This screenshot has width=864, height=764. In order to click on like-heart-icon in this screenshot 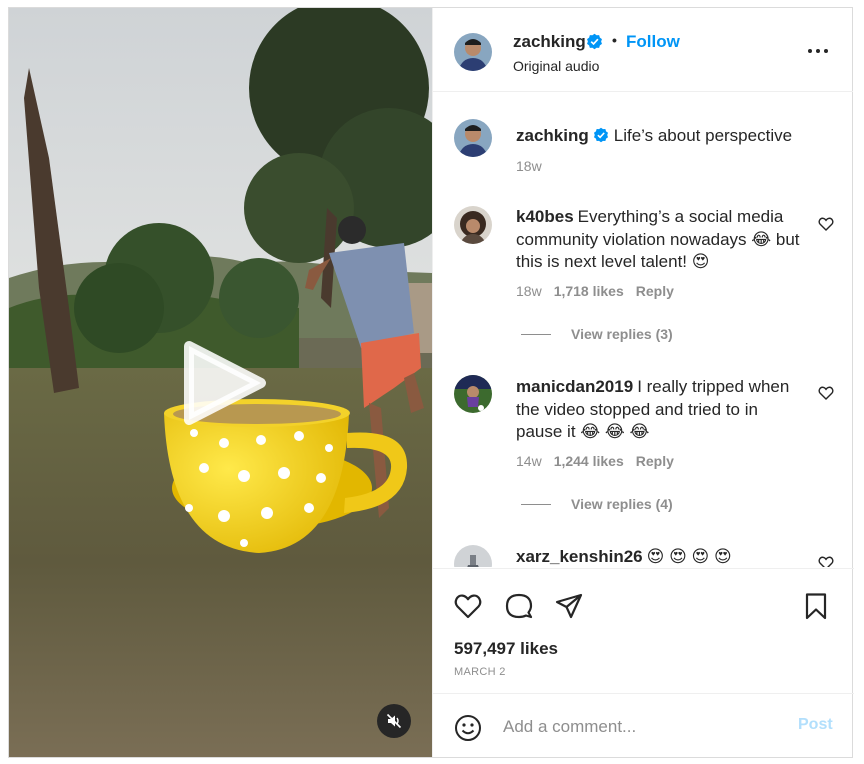, I will do `click(468, 606)`.